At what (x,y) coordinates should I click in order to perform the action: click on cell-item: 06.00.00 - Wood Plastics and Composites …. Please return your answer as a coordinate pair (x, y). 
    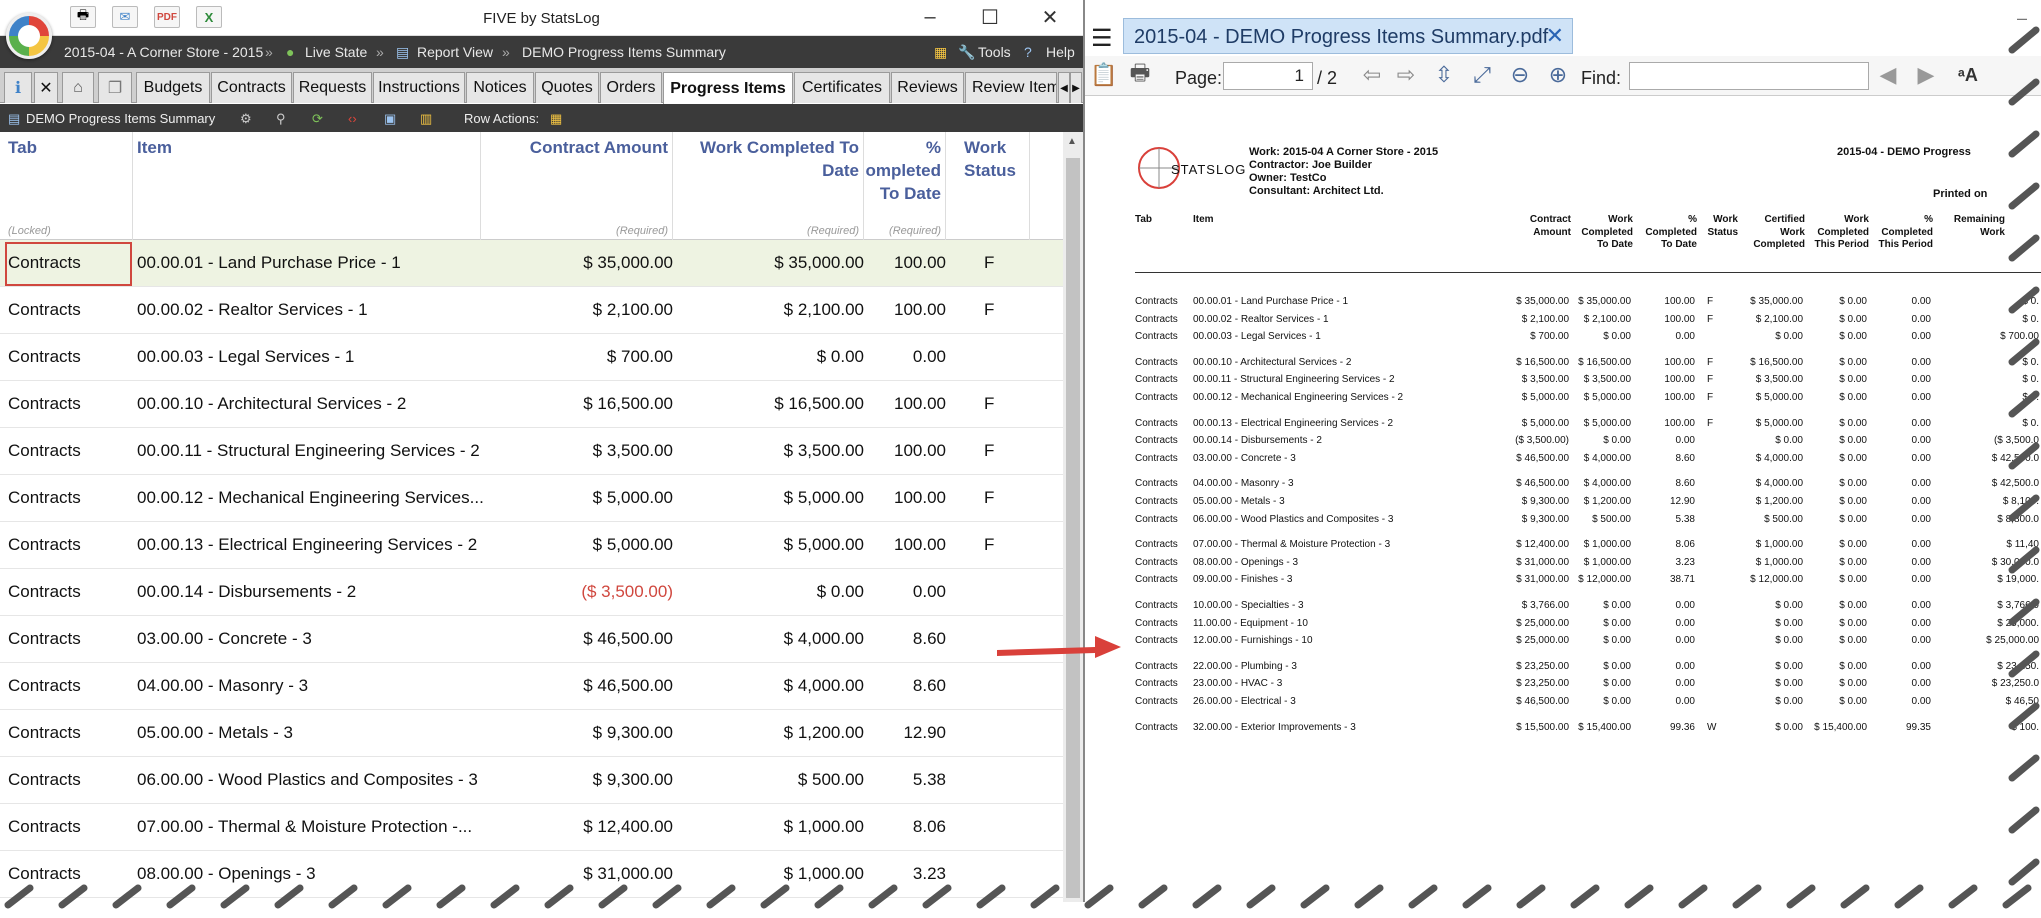
    Looking at the image, I should click on (307, 780).